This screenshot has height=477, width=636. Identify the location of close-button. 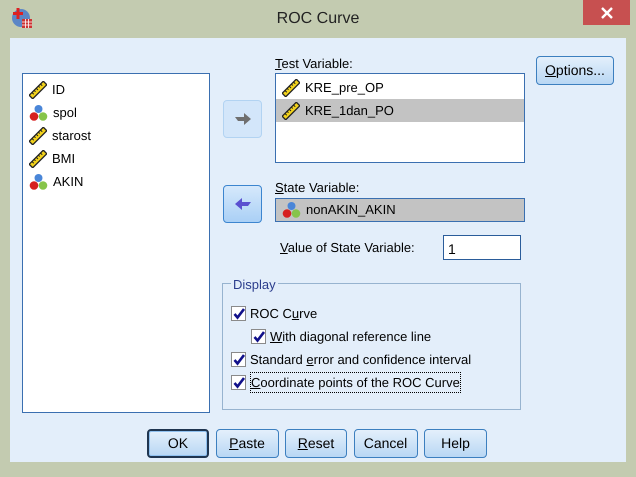
(606, 12).